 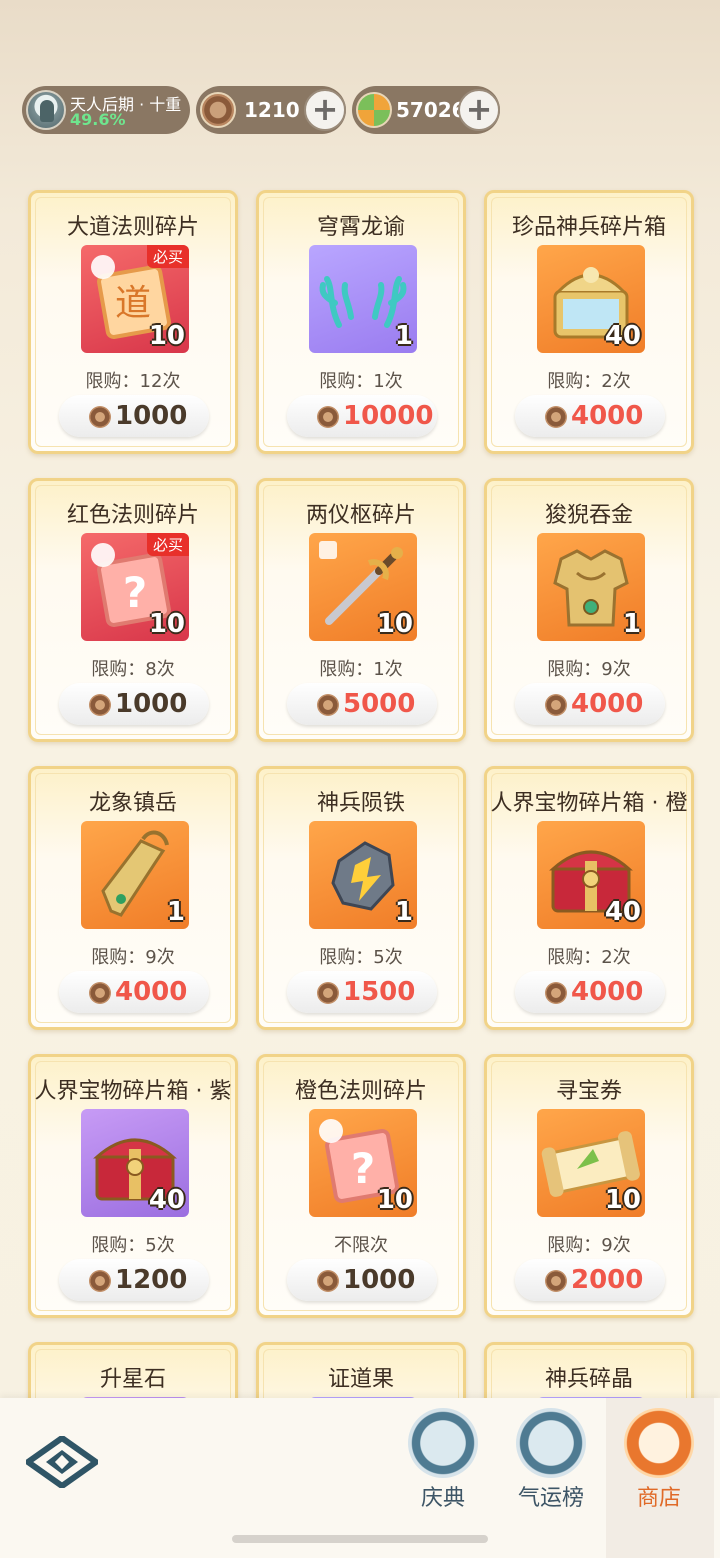 I want to click on item-title: 大道法则碎片, so click(x=132, y=227).